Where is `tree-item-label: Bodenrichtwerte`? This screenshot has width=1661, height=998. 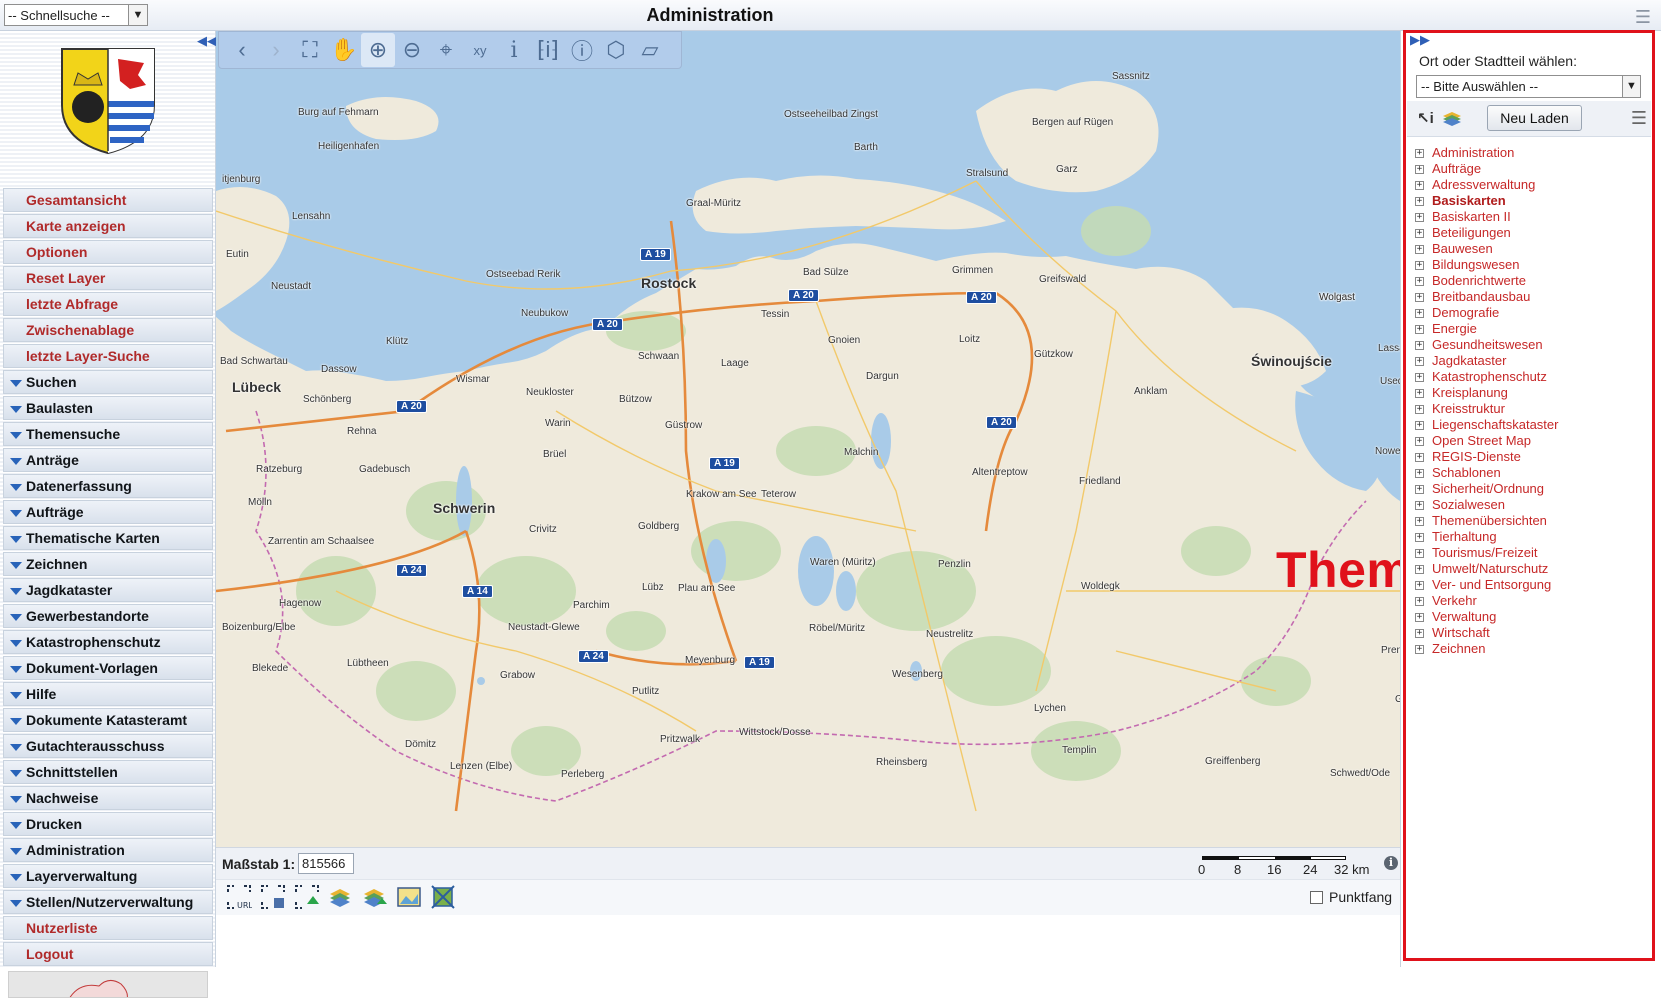
tree-item-label: Bodenrichtwerte is located at coordinates (1479, 281).